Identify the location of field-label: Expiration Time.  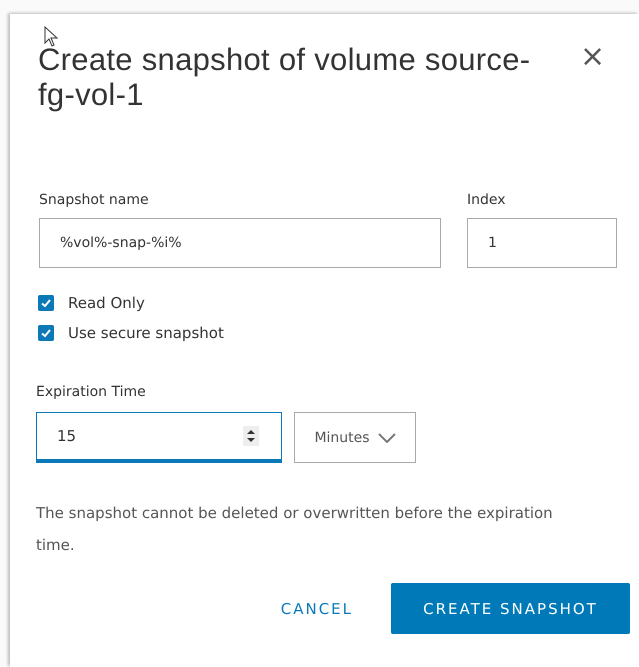
(91, 392).